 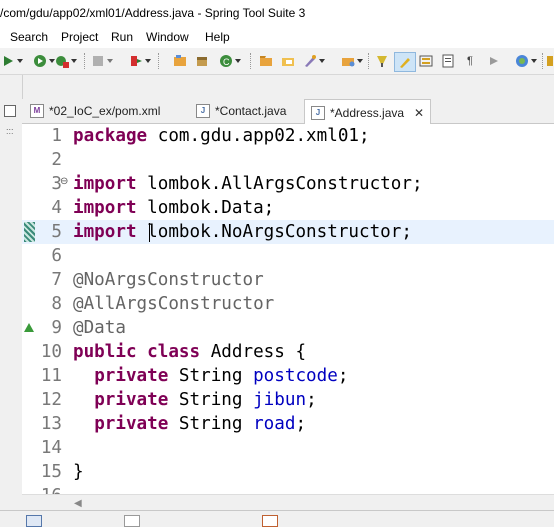 What do you see at coordinates (470, 61) in the screenshot?
I see `pilcrow-icon: ¶` at bounding box center [470, 61].